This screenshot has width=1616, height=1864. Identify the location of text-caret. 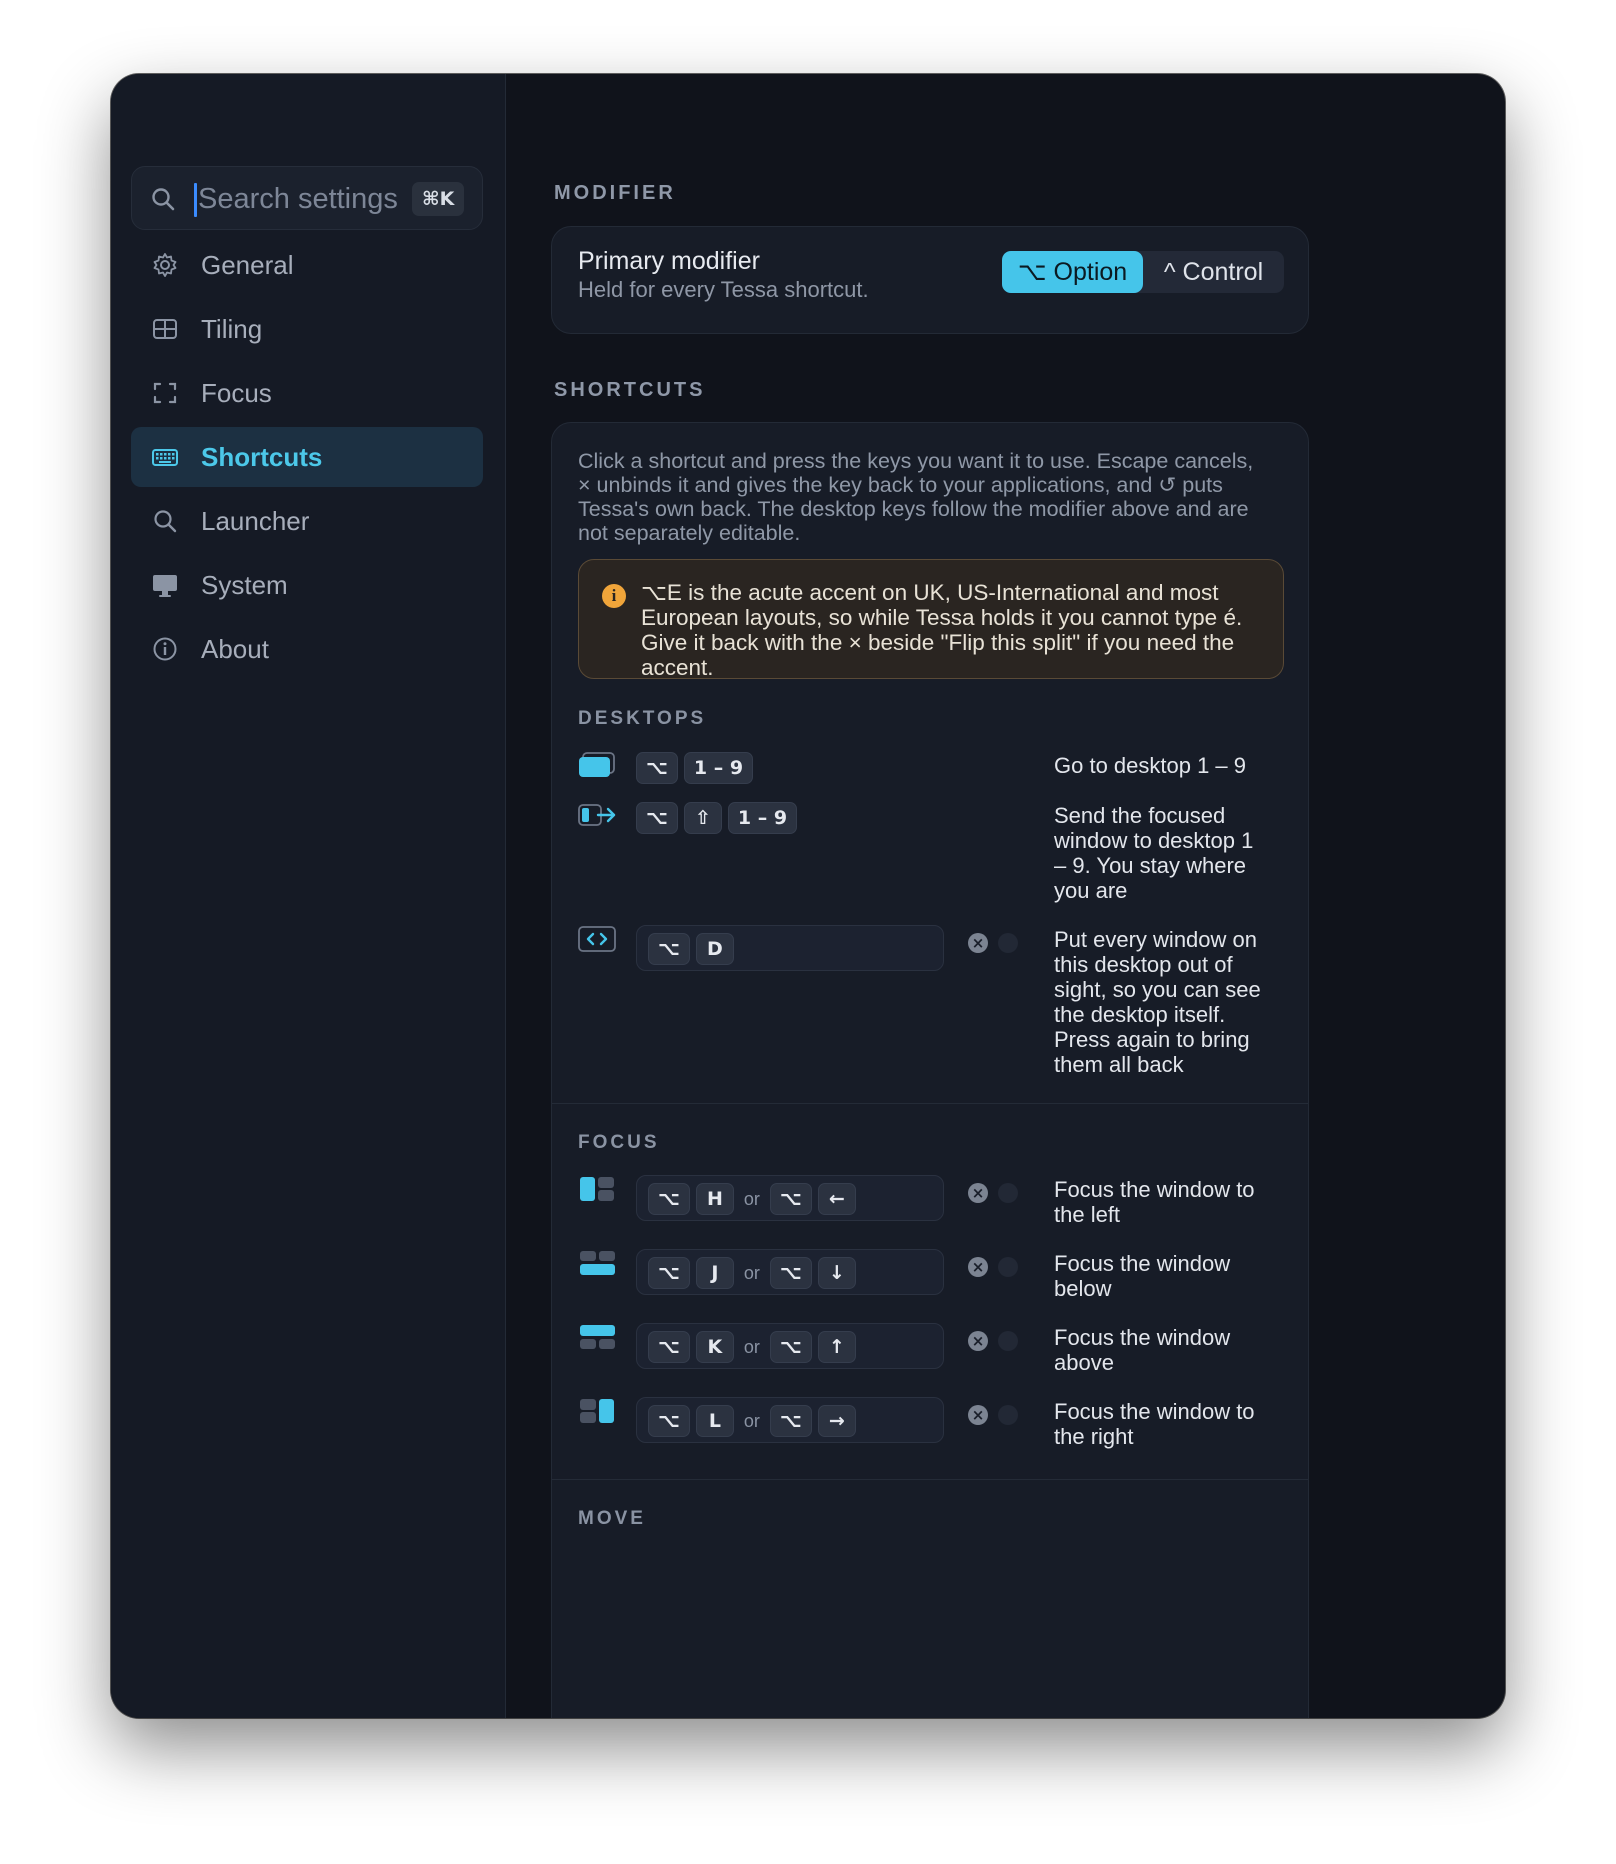
(195, 200).